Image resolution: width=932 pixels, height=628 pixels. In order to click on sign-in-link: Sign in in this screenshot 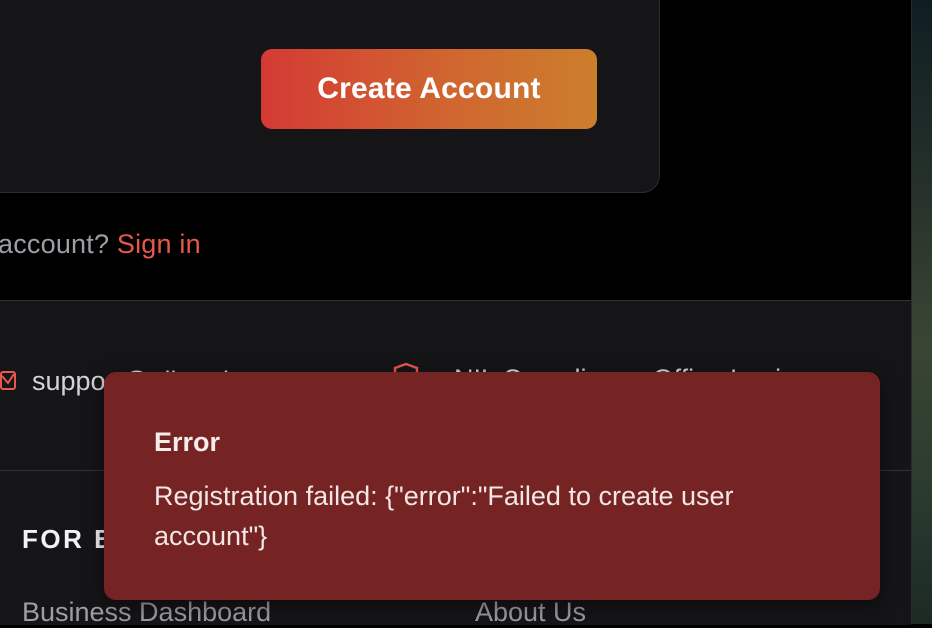, I will do `click(159, 244)`.